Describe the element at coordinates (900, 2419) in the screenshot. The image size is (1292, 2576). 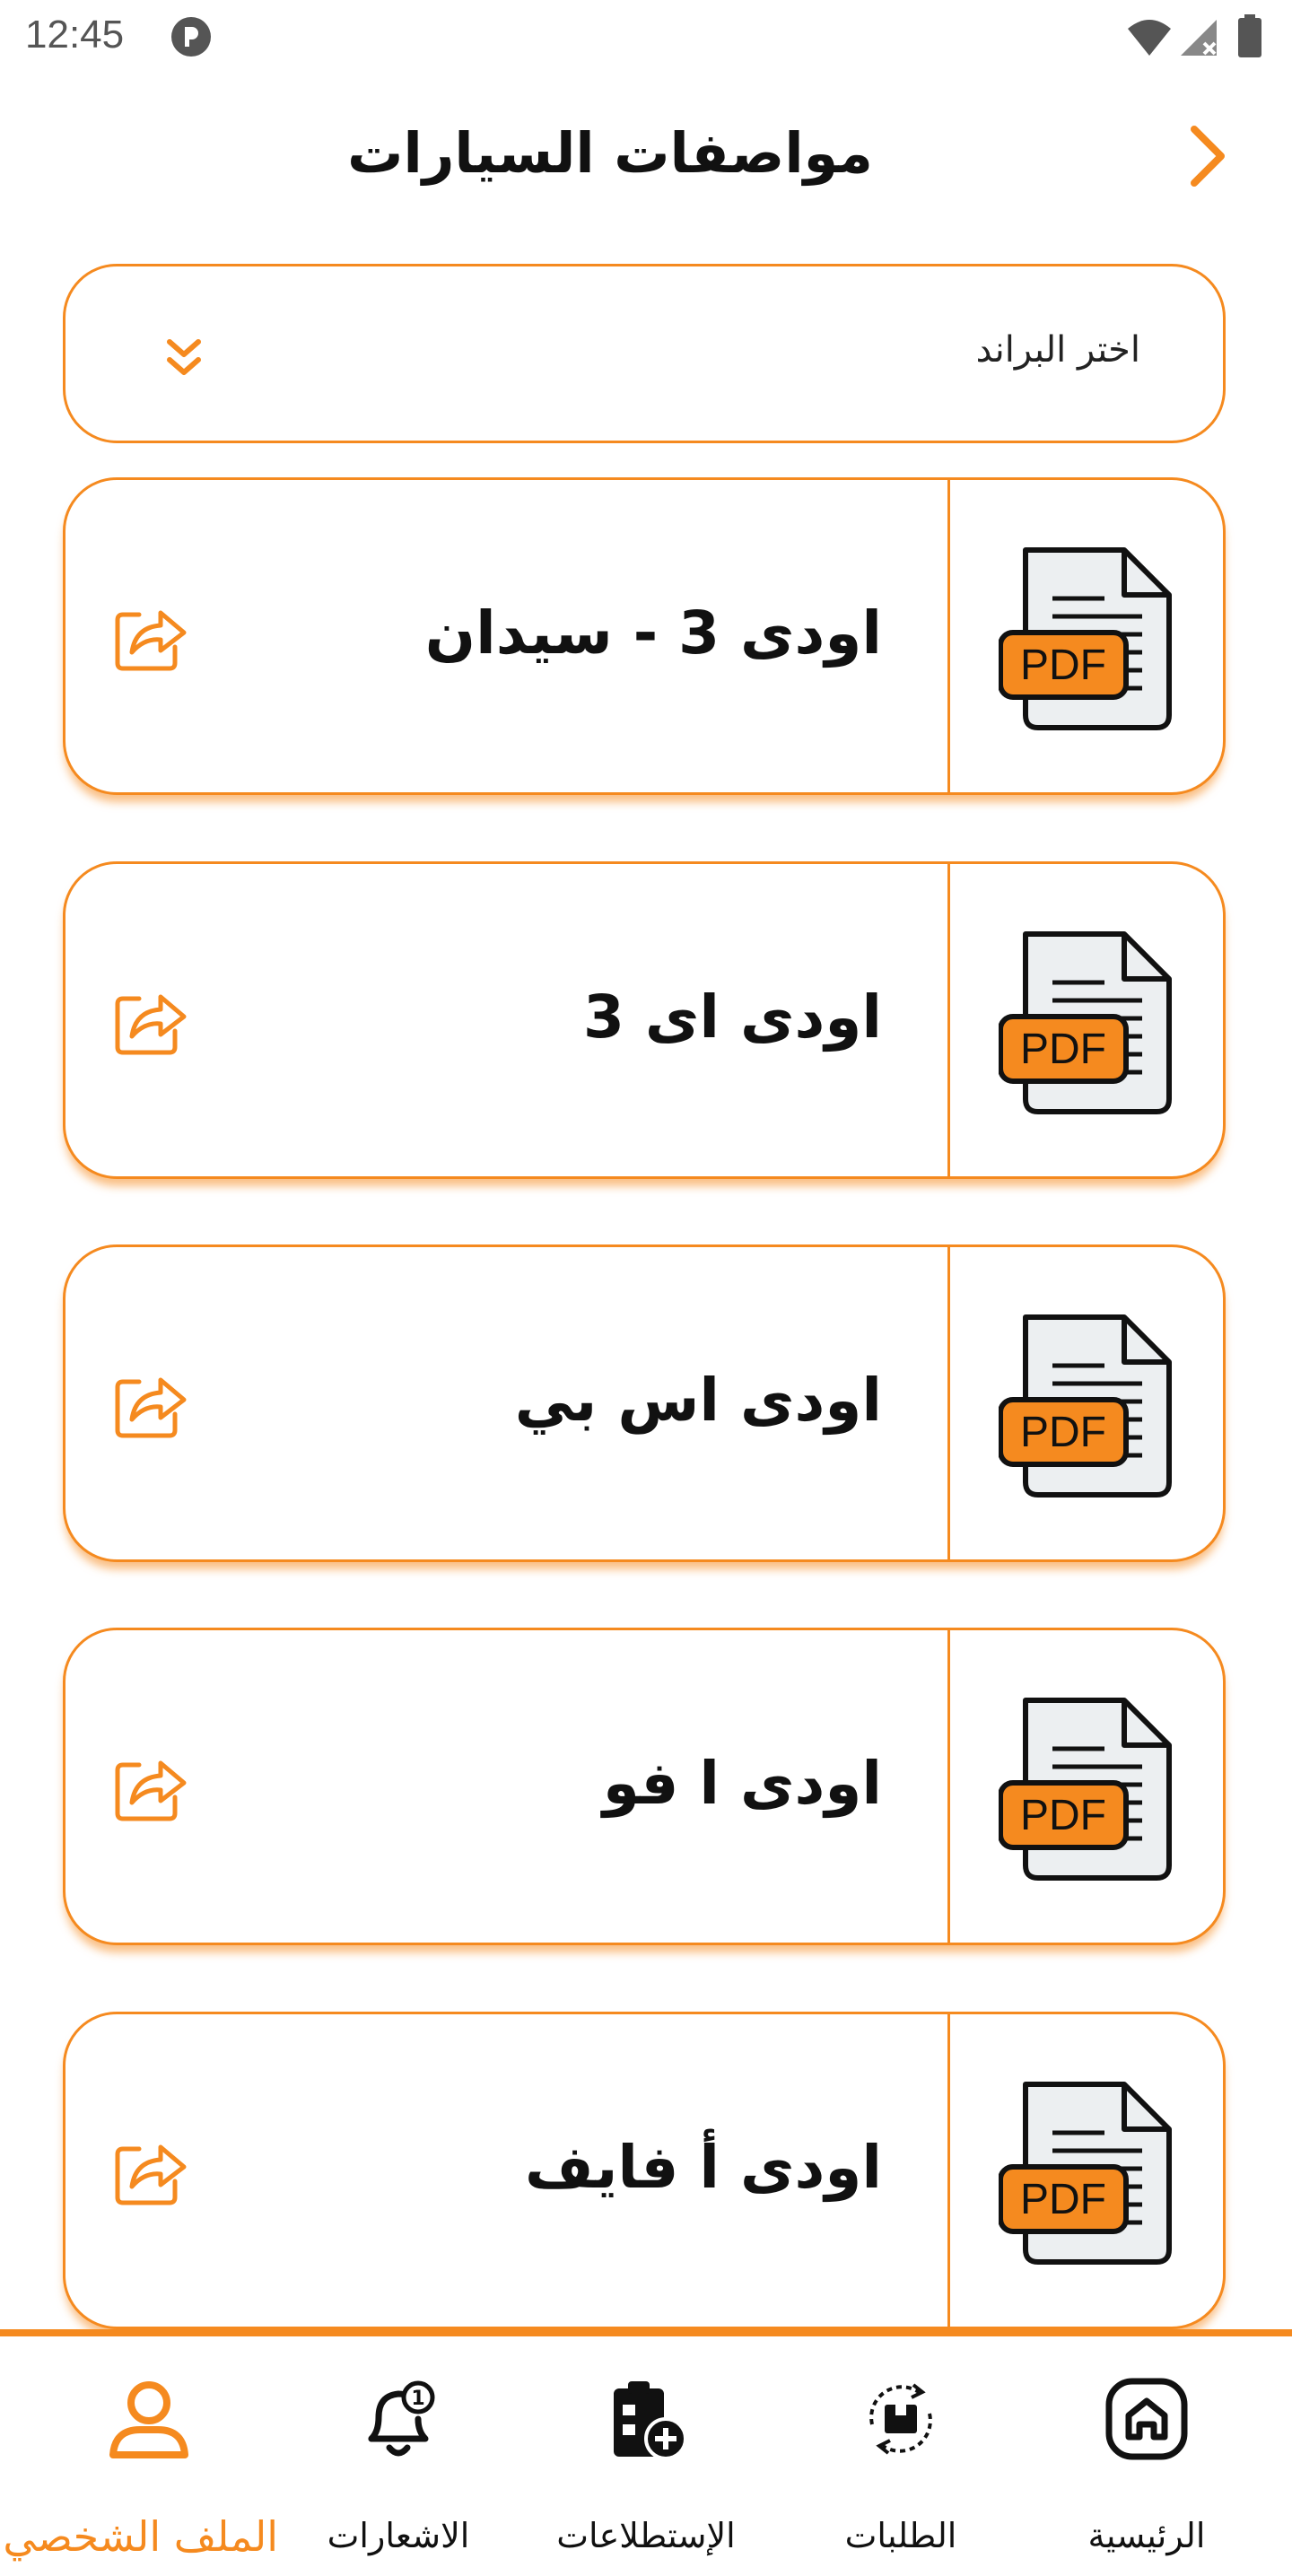
I see `orders-cycle-icon` at that location.